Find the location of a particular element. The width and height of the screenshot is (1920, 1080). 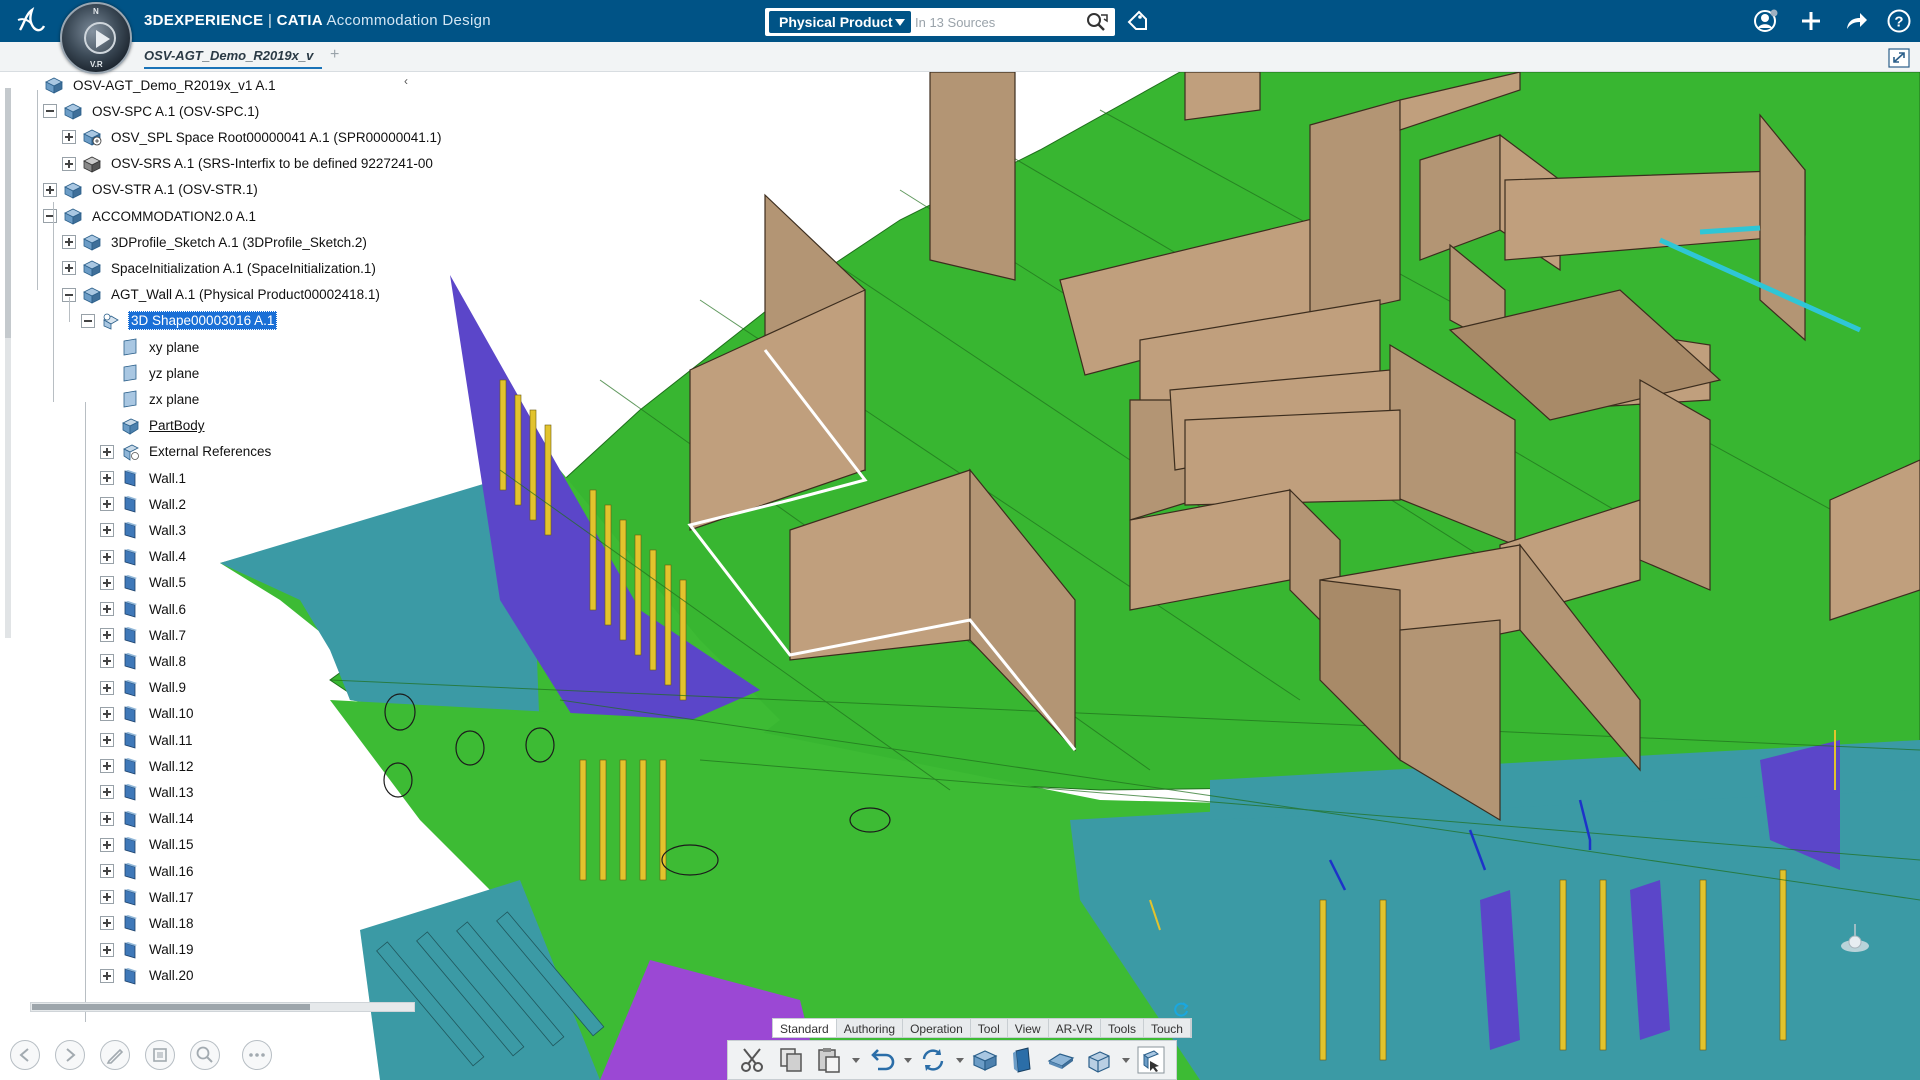

tree-node-zx-plane: zx plane is located at coordinates (150, 399).